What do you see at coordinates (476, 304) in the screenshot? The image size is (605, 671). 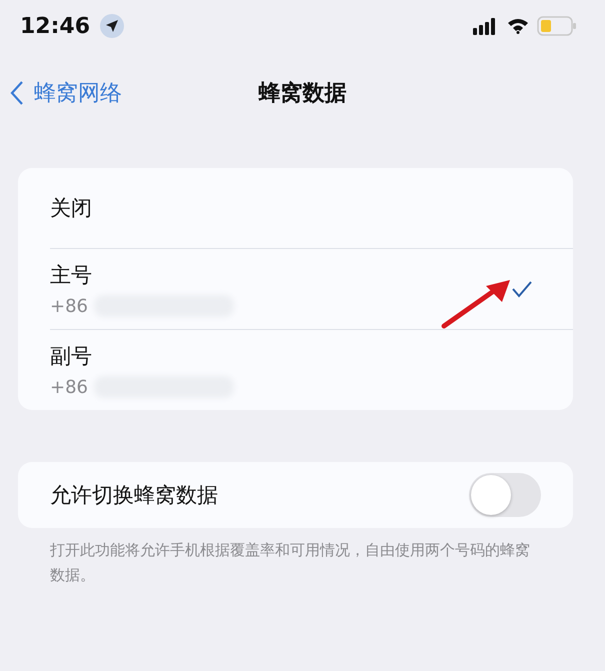 I see `annotation-arrow` at bounding box center [476, 304].